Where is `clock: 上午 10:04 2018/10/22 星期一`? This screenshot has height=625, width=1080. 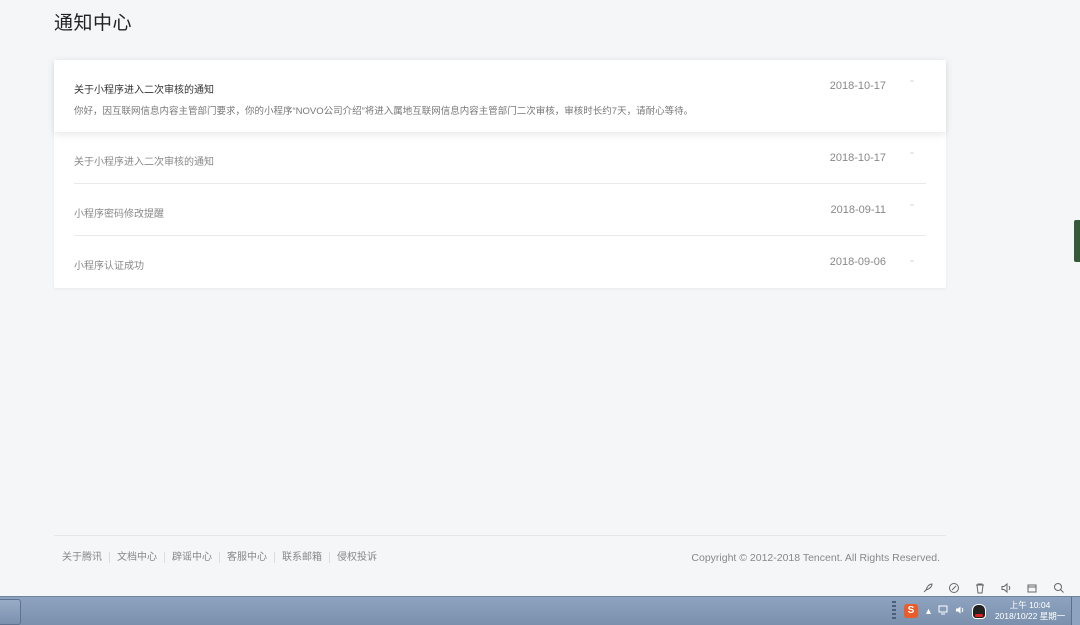 clock: 上午 10:04 2018/10/22 星期一 is located at coordinates (1030, 611).